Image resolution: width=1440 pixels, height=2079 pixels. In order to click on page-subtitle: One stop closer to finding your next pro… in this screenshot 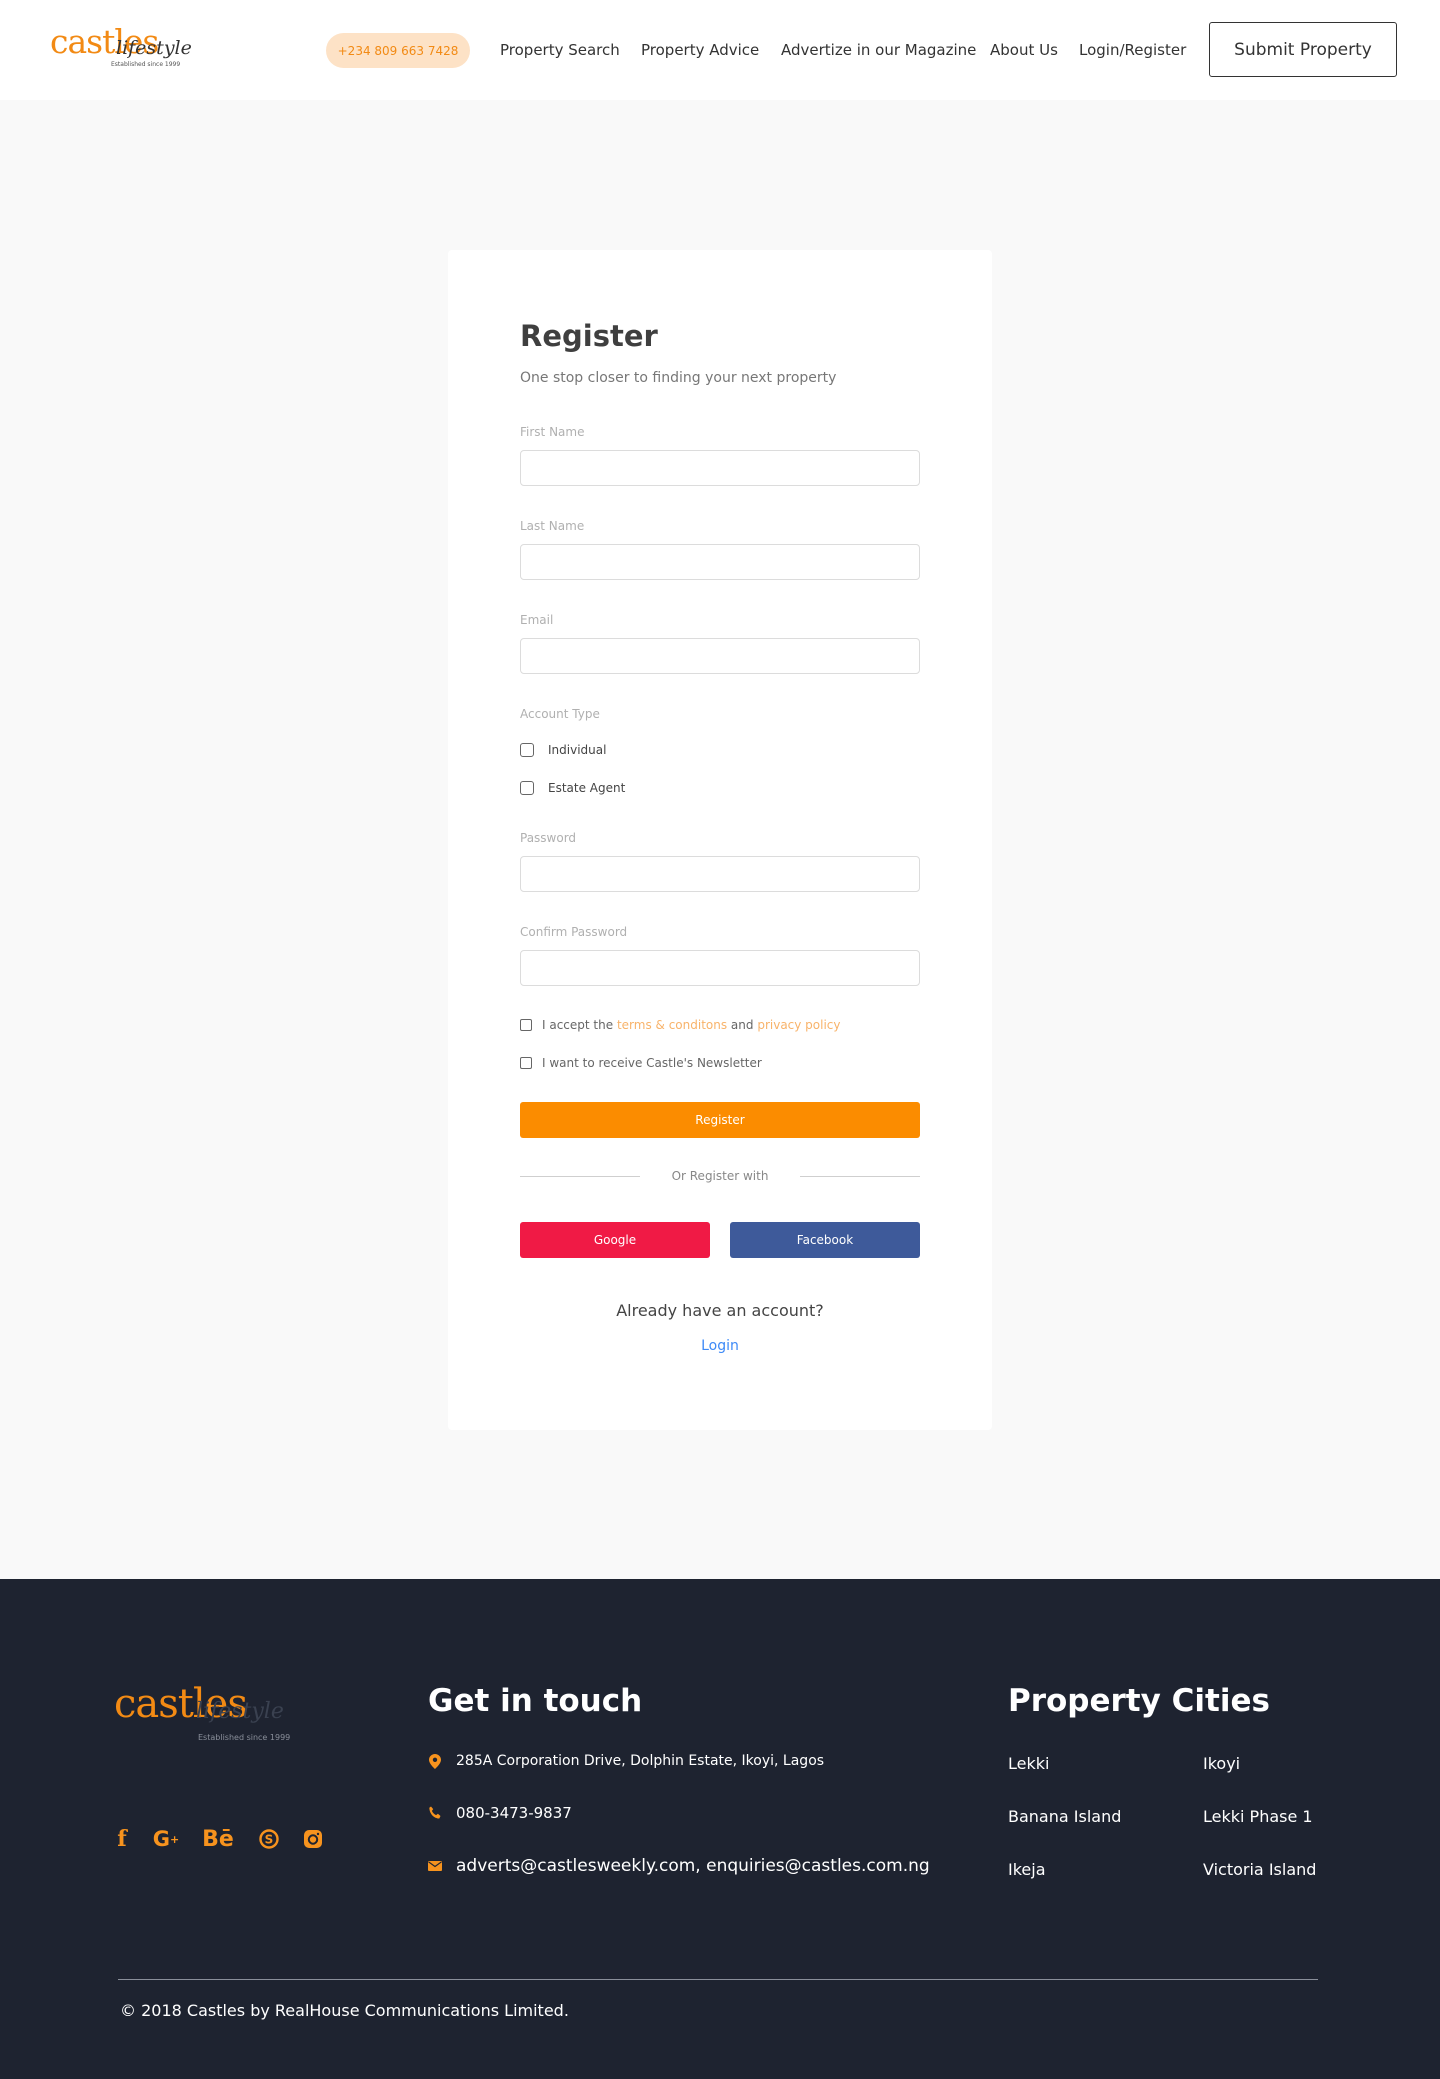, I will do `click(678, 378)`.